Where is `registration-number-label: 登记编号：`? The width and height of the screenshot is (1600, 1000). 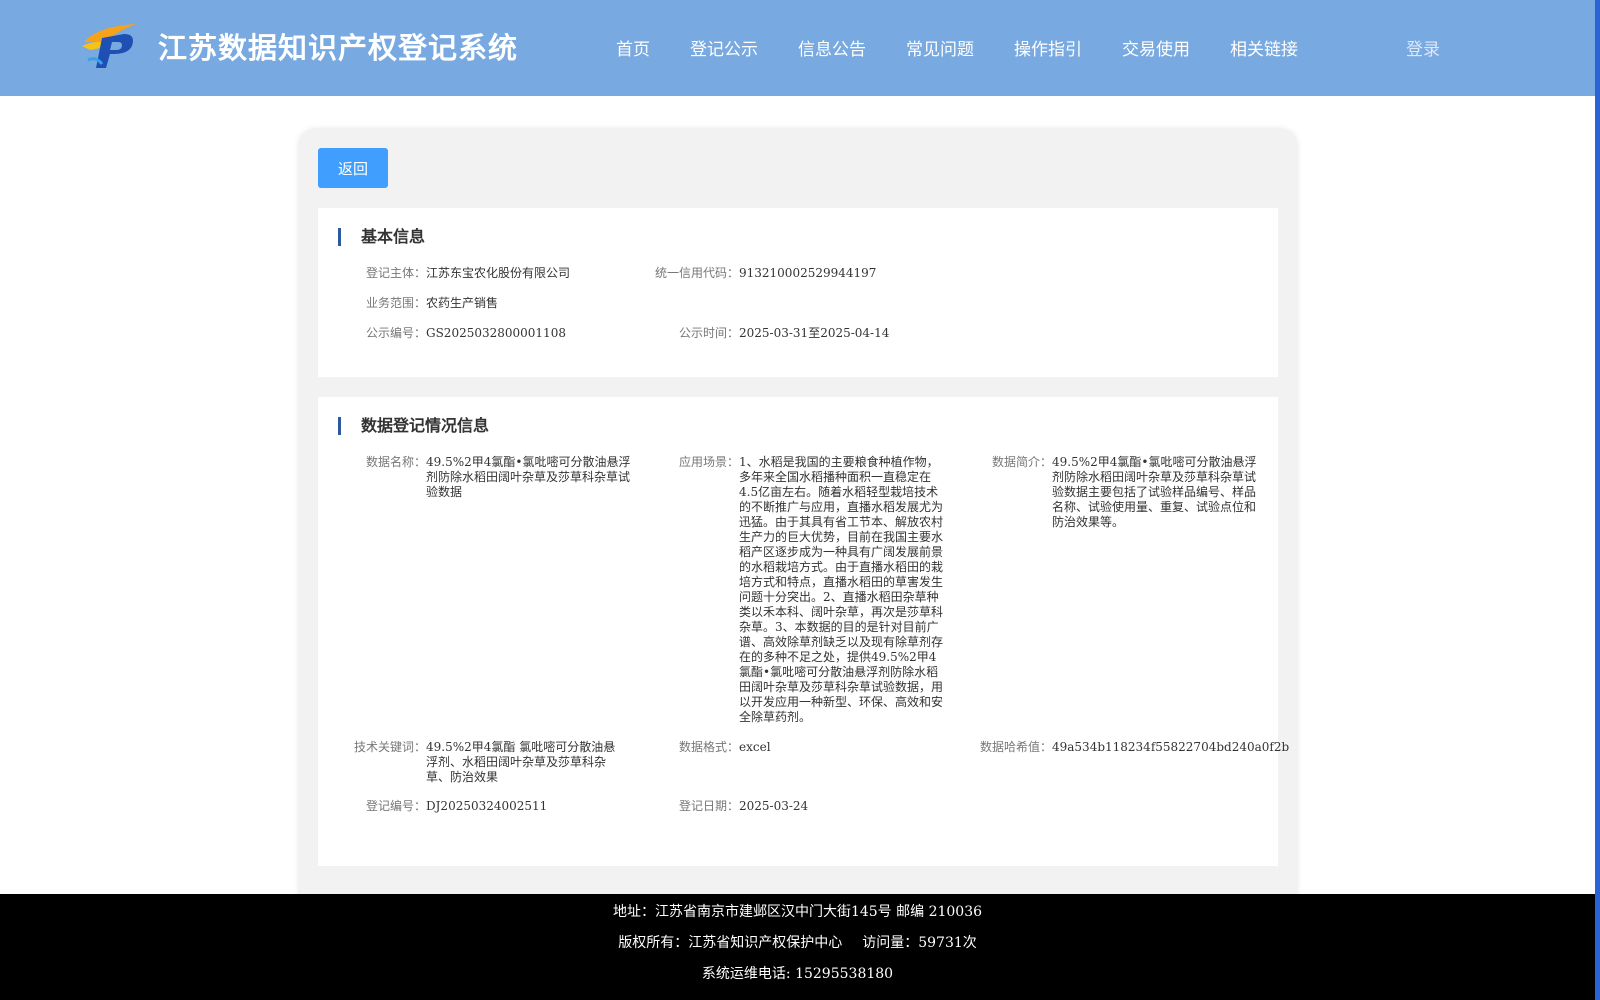
registration-number-label: 登记编号： is located at coordinates (395, 806).